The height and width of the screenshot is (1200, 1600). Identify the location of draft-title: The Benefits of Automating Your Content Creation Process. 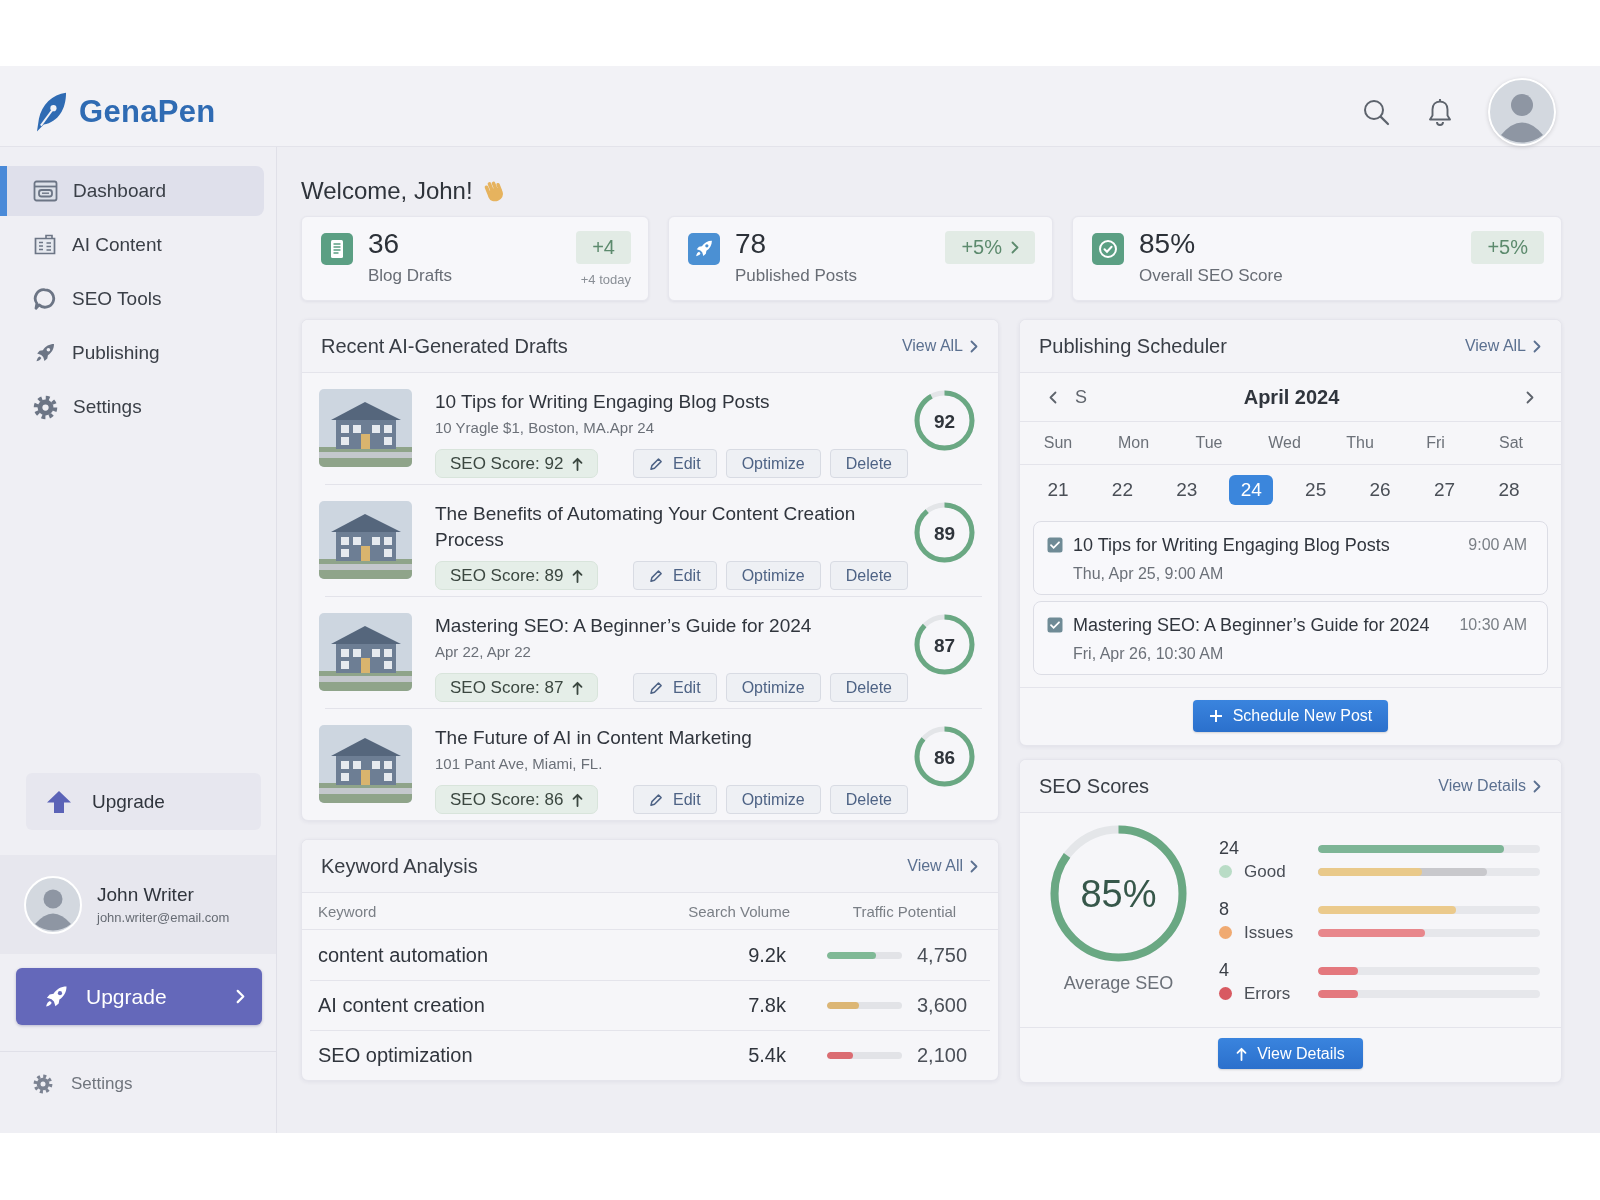
(646, 527).